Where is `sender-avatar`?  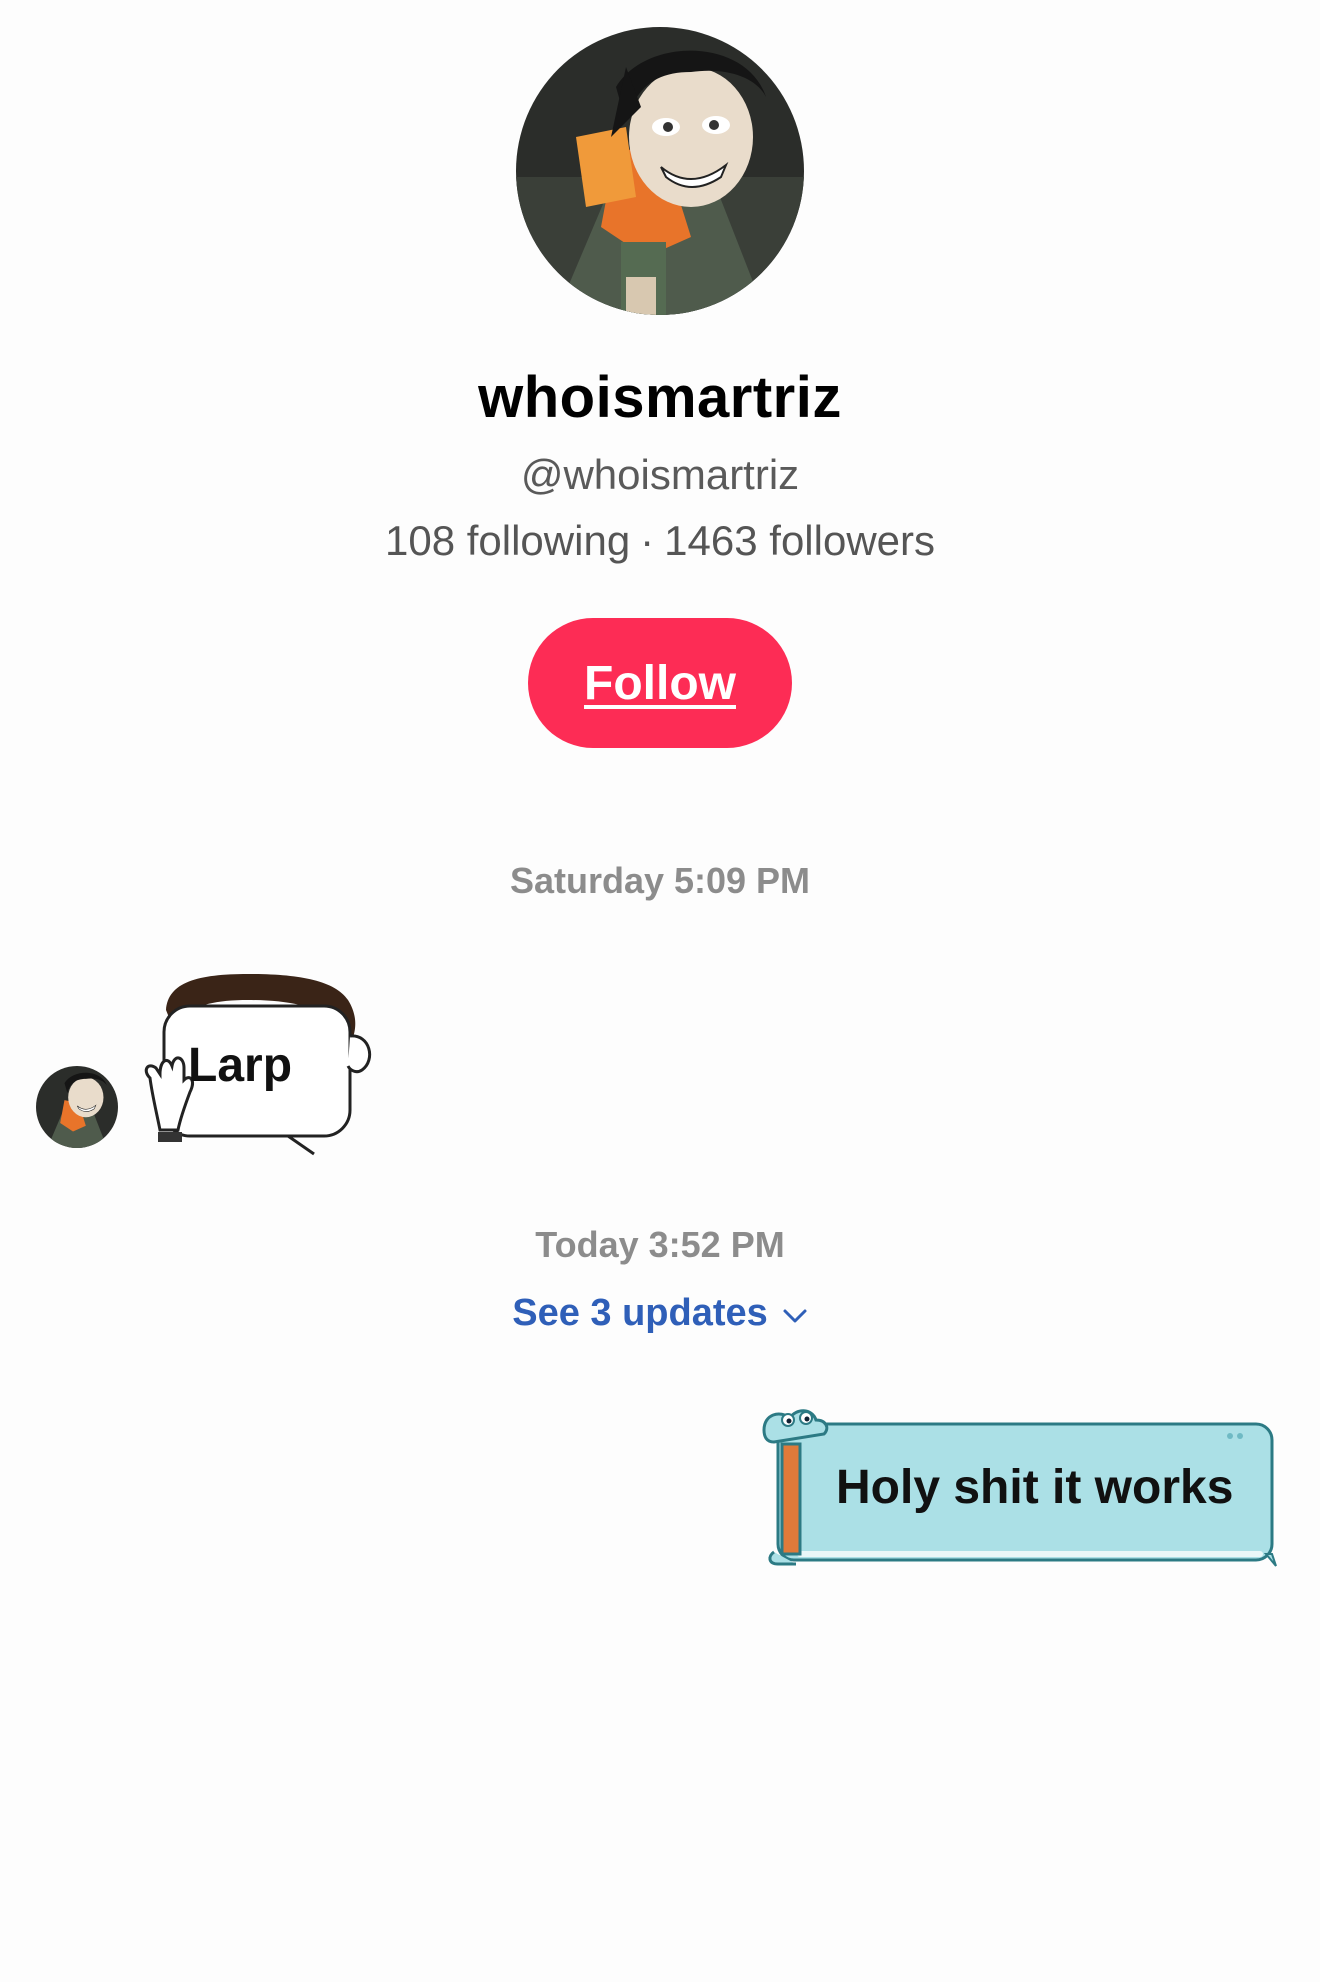
sender-avatar is located at coordinates (77, 1107).